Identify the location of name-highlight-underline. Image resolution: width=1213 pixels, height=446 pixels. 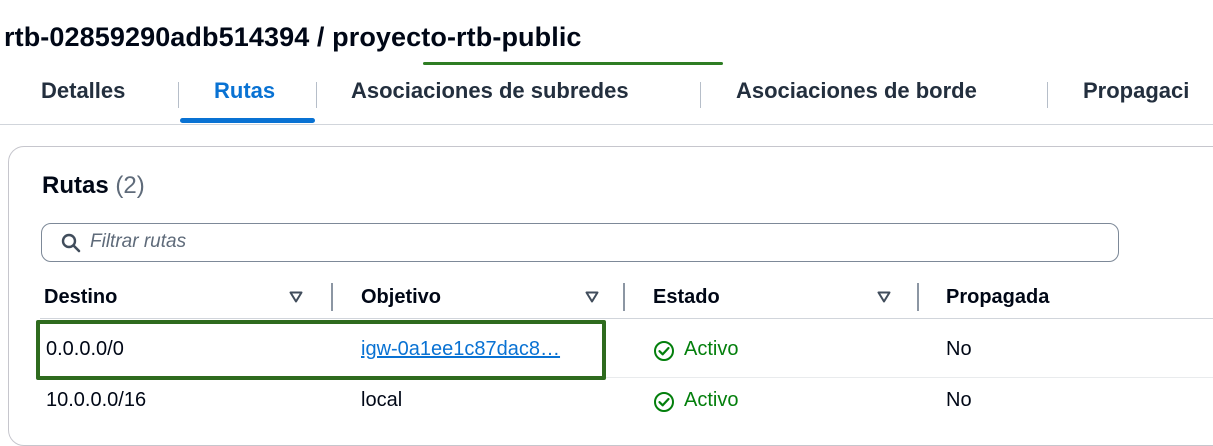
(573, 63).